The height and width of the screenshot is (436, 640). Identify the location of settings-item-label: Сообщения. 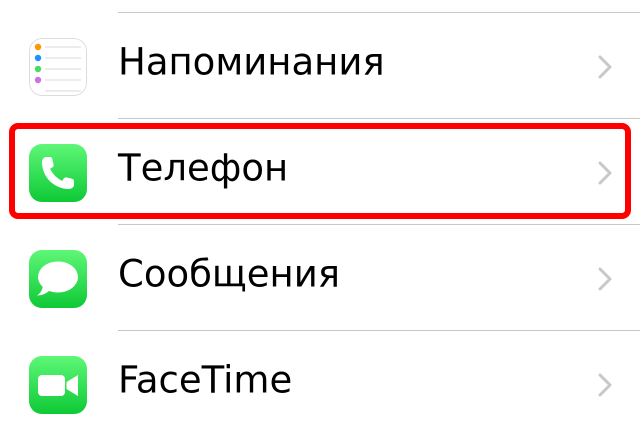
(229, 274).